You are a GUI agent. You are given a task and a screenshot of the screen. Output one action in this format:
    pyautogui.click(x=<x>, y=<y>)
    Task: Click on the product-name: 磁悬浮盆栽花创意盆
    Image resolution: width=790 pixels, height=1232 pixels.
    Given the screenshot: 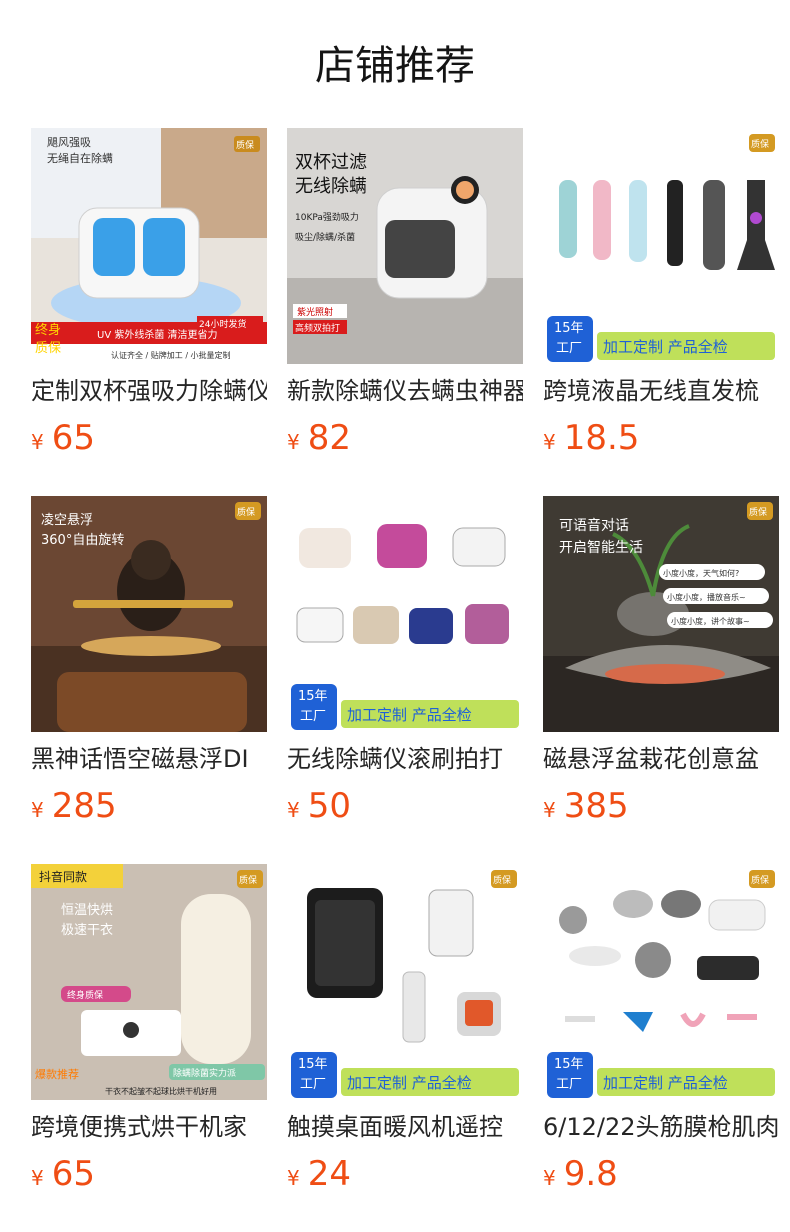 What is the action you would take?
    pyautogui.click(x=661, y=759)
    